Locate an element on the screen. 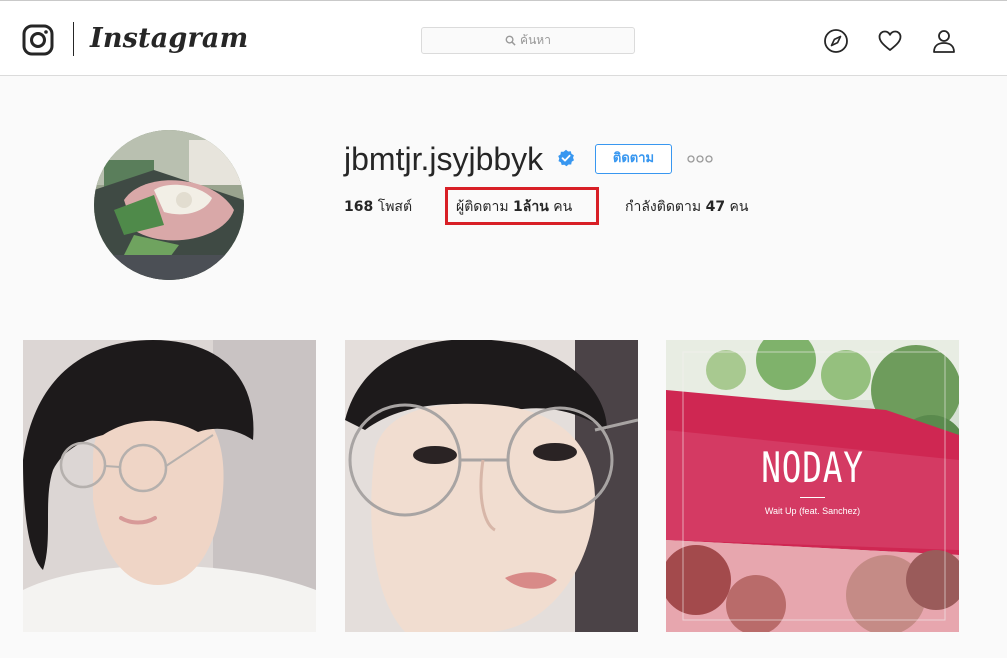  profile-username: jbmtjr.jsyjbbyk is located at coordinates (444, 159).